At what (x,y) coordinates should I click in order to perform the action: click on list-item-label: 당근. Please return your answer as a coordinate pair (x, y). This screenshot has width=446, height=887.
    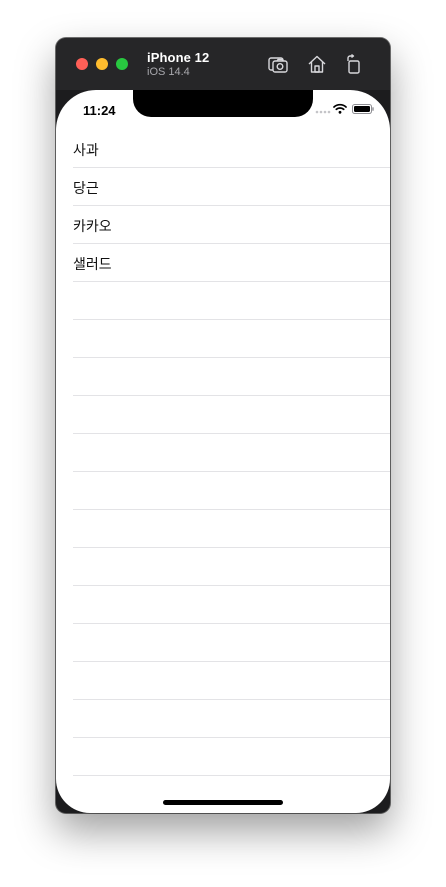
    Looking at the image, I should click on (86, 189).